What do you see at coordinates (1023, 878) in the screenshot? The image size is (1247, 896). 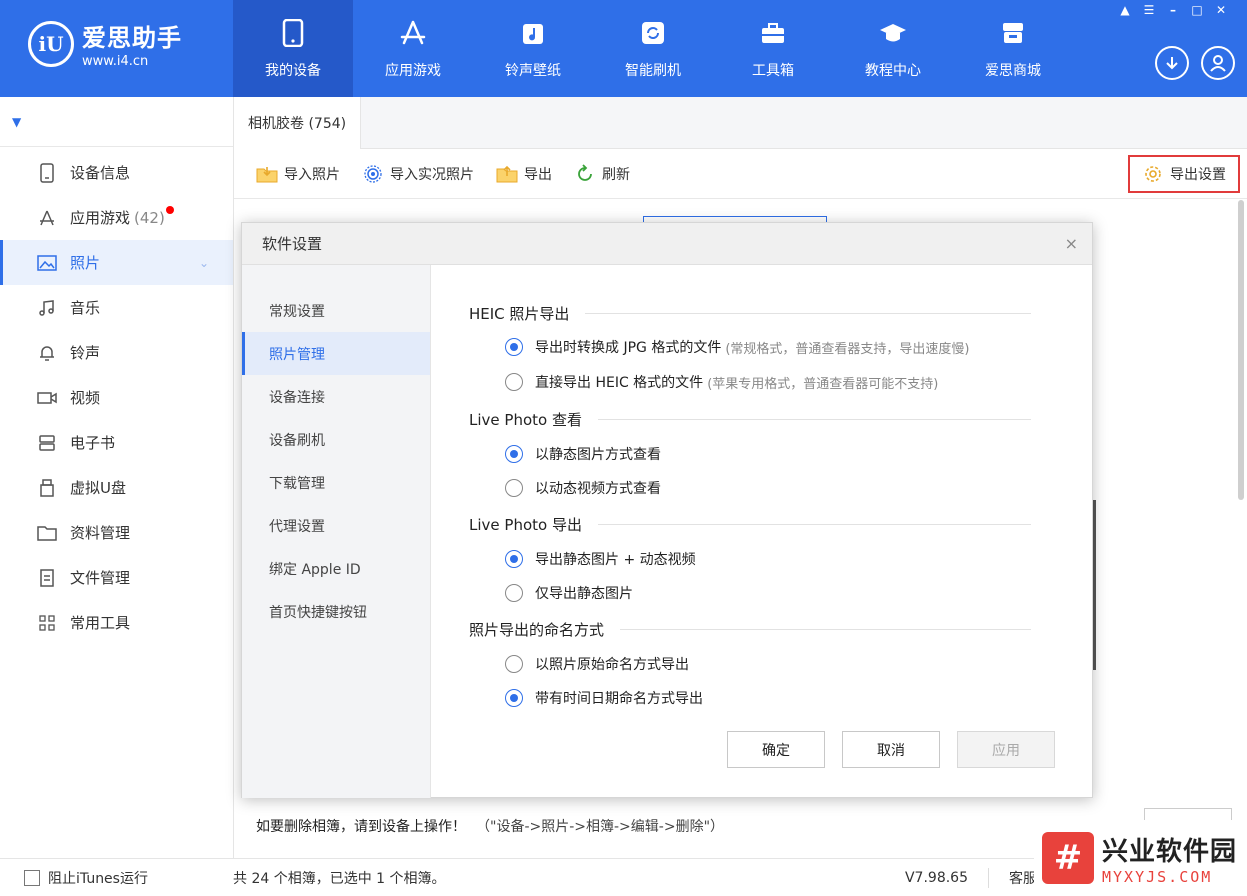 I see `customer-service-link: 客服` at bounding box center [1023, 878].